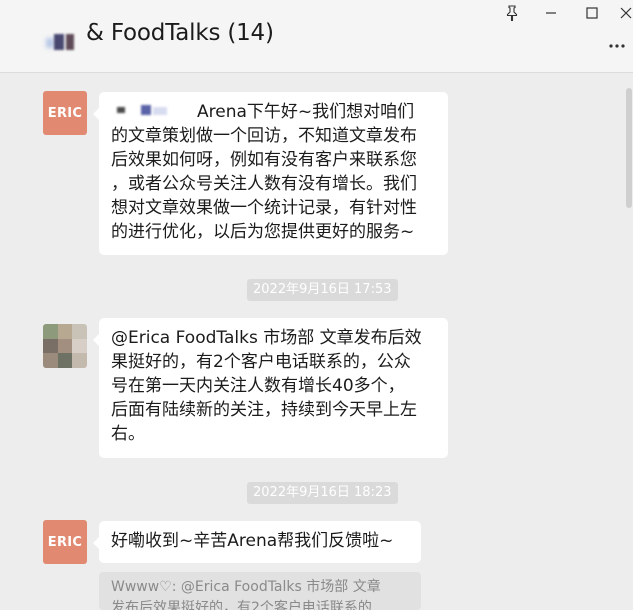  I want to click on chat-title: & FoodTalks (14), so click(180, 33).